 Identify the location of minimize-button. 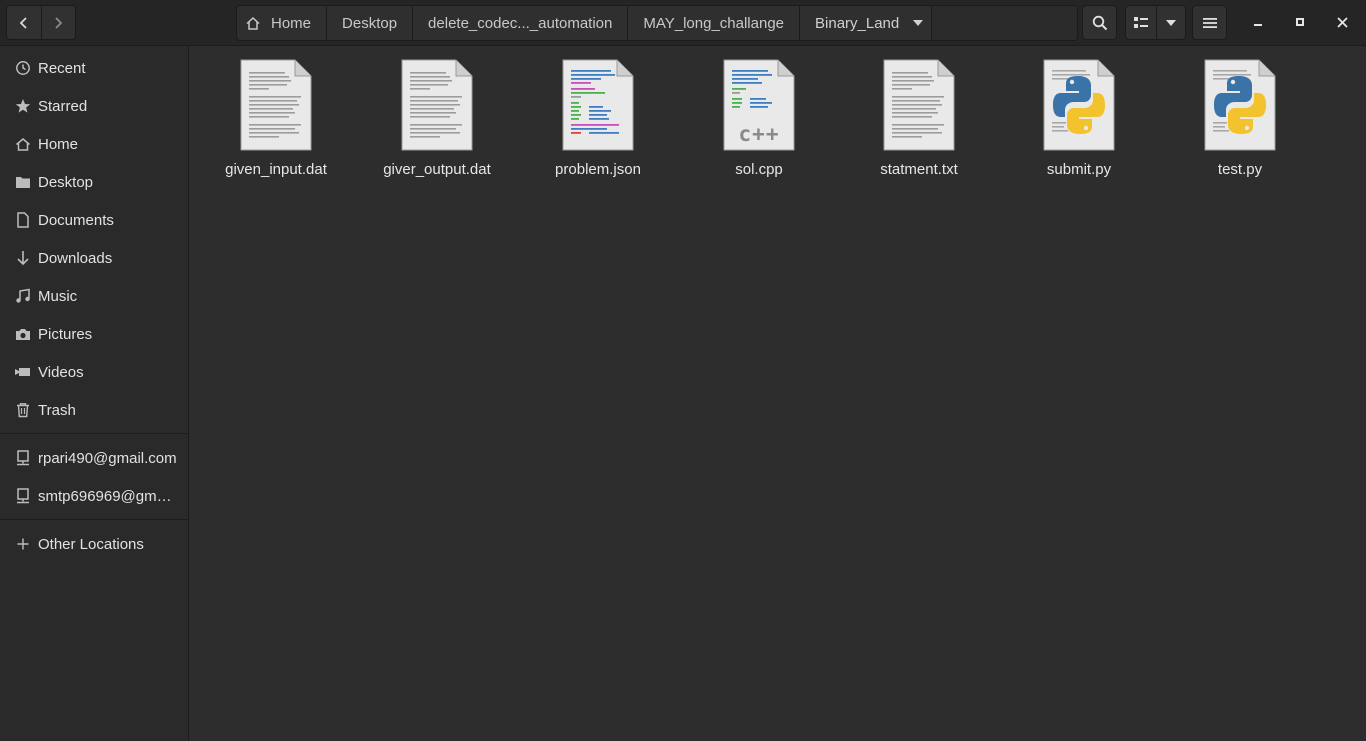
(1258, 22).